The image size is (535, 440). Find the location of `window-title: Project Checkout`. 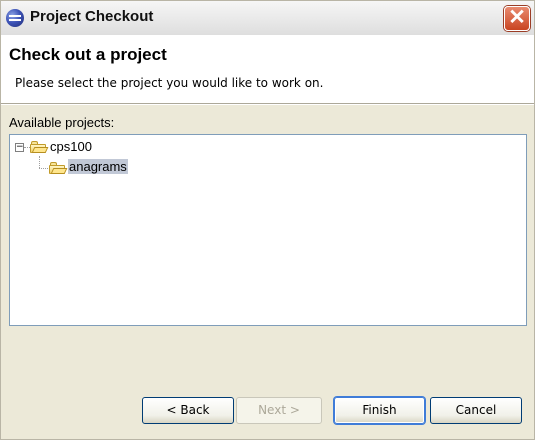

window-title: Project Checkout is located at coordinates (92, 16).